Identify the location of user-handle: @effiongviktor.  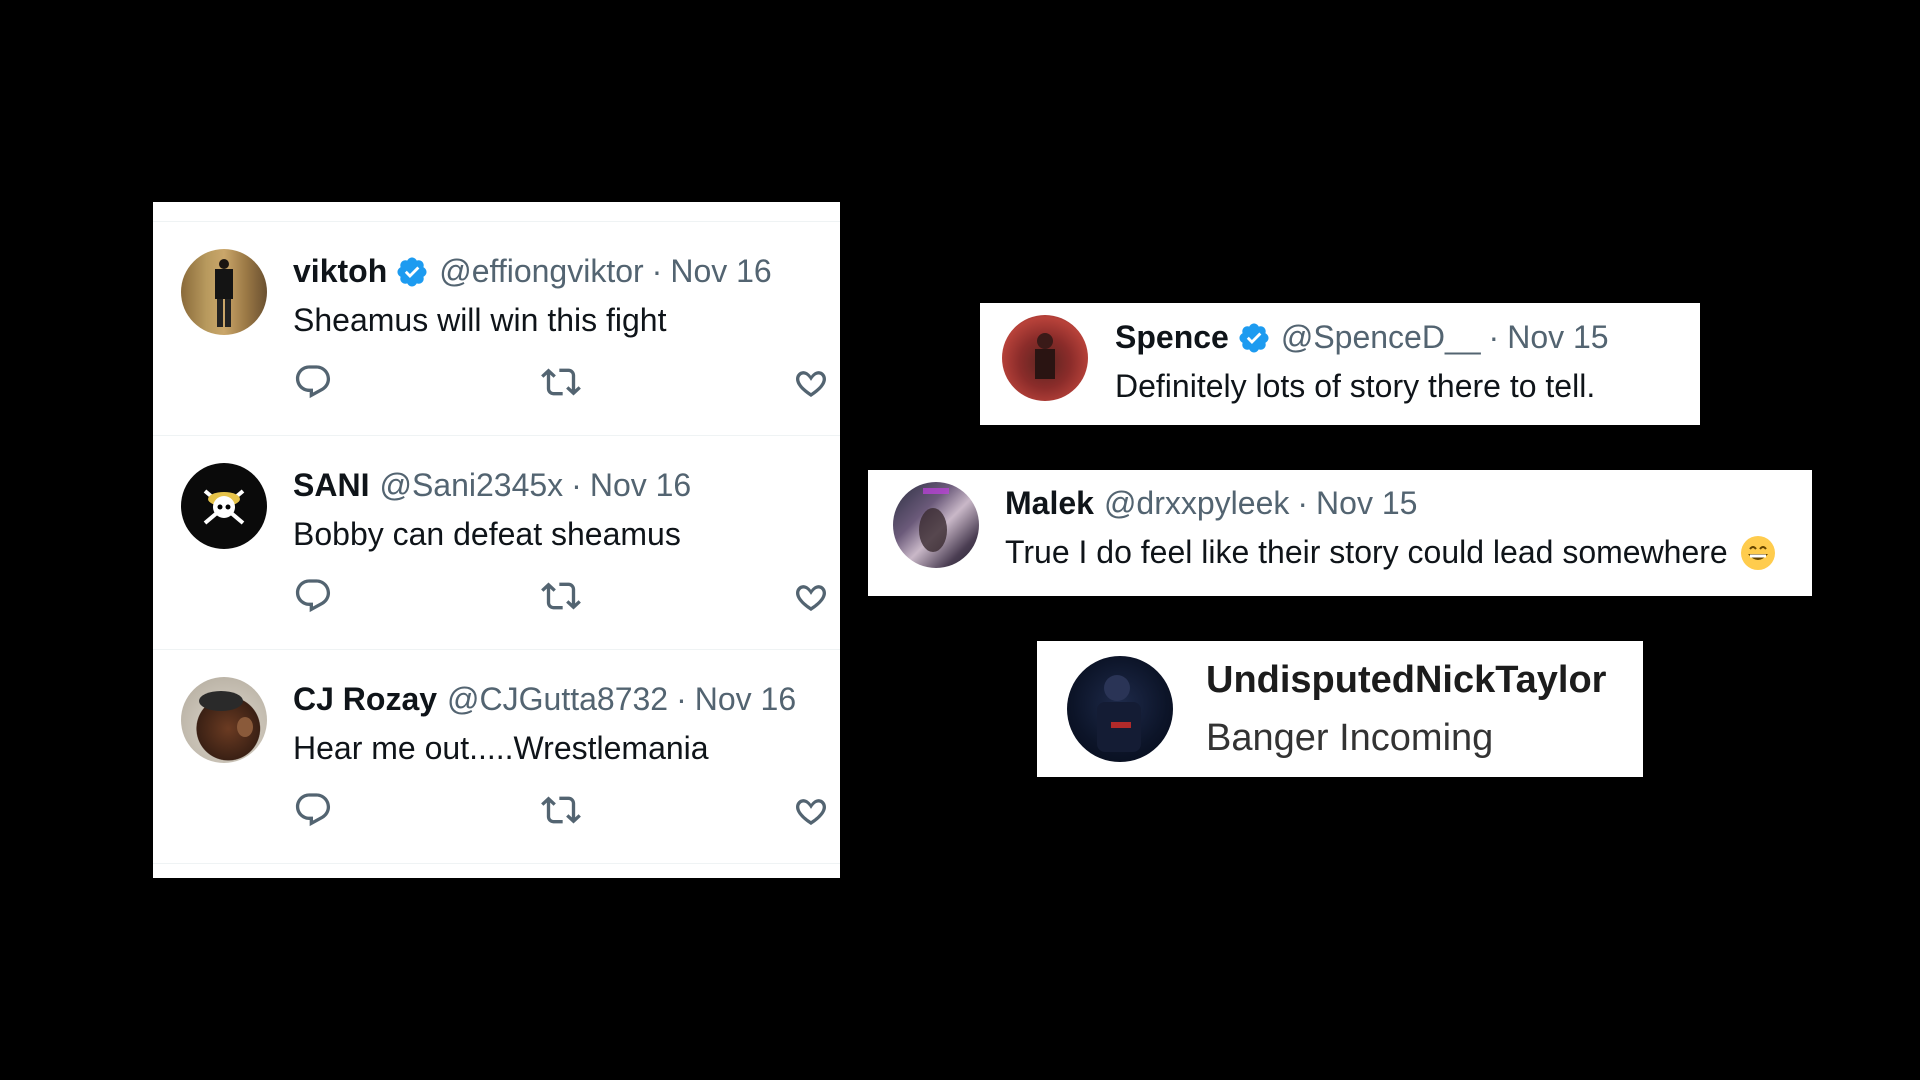
(541, 271).